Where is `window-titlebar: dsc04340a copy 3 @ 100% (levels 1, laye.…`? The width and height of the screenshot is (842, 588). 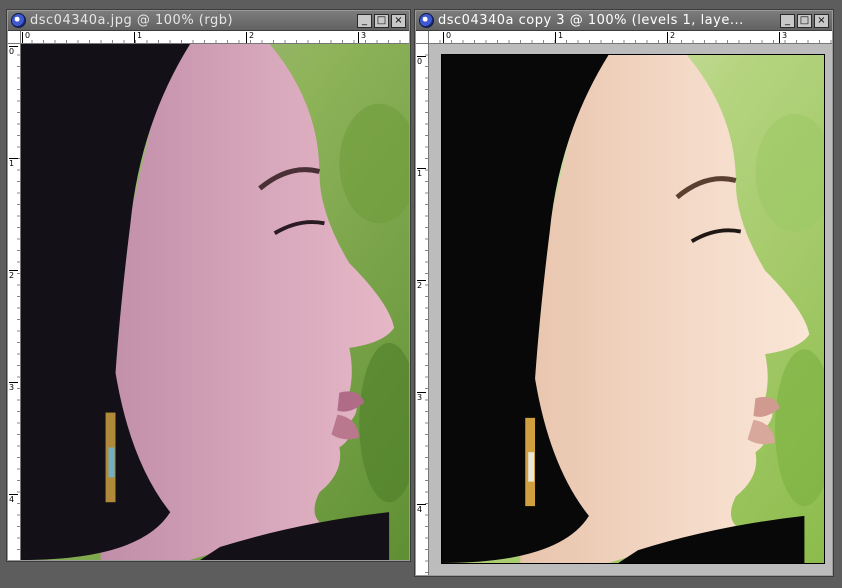 window-titlebar: dsc04340a copy 3 @ 100% (levels 1, laye.… is located at coordinates (624, 21).